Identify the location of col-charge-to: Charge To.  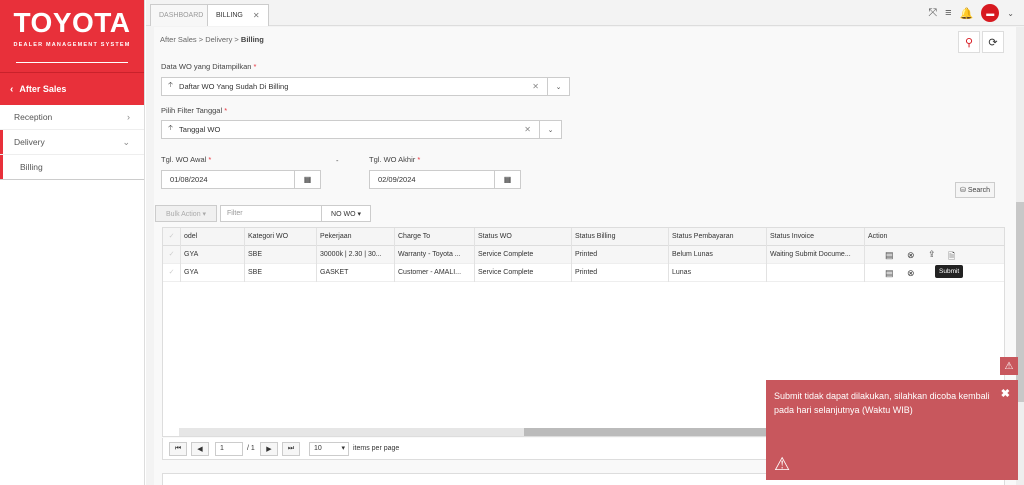
(435, 237).